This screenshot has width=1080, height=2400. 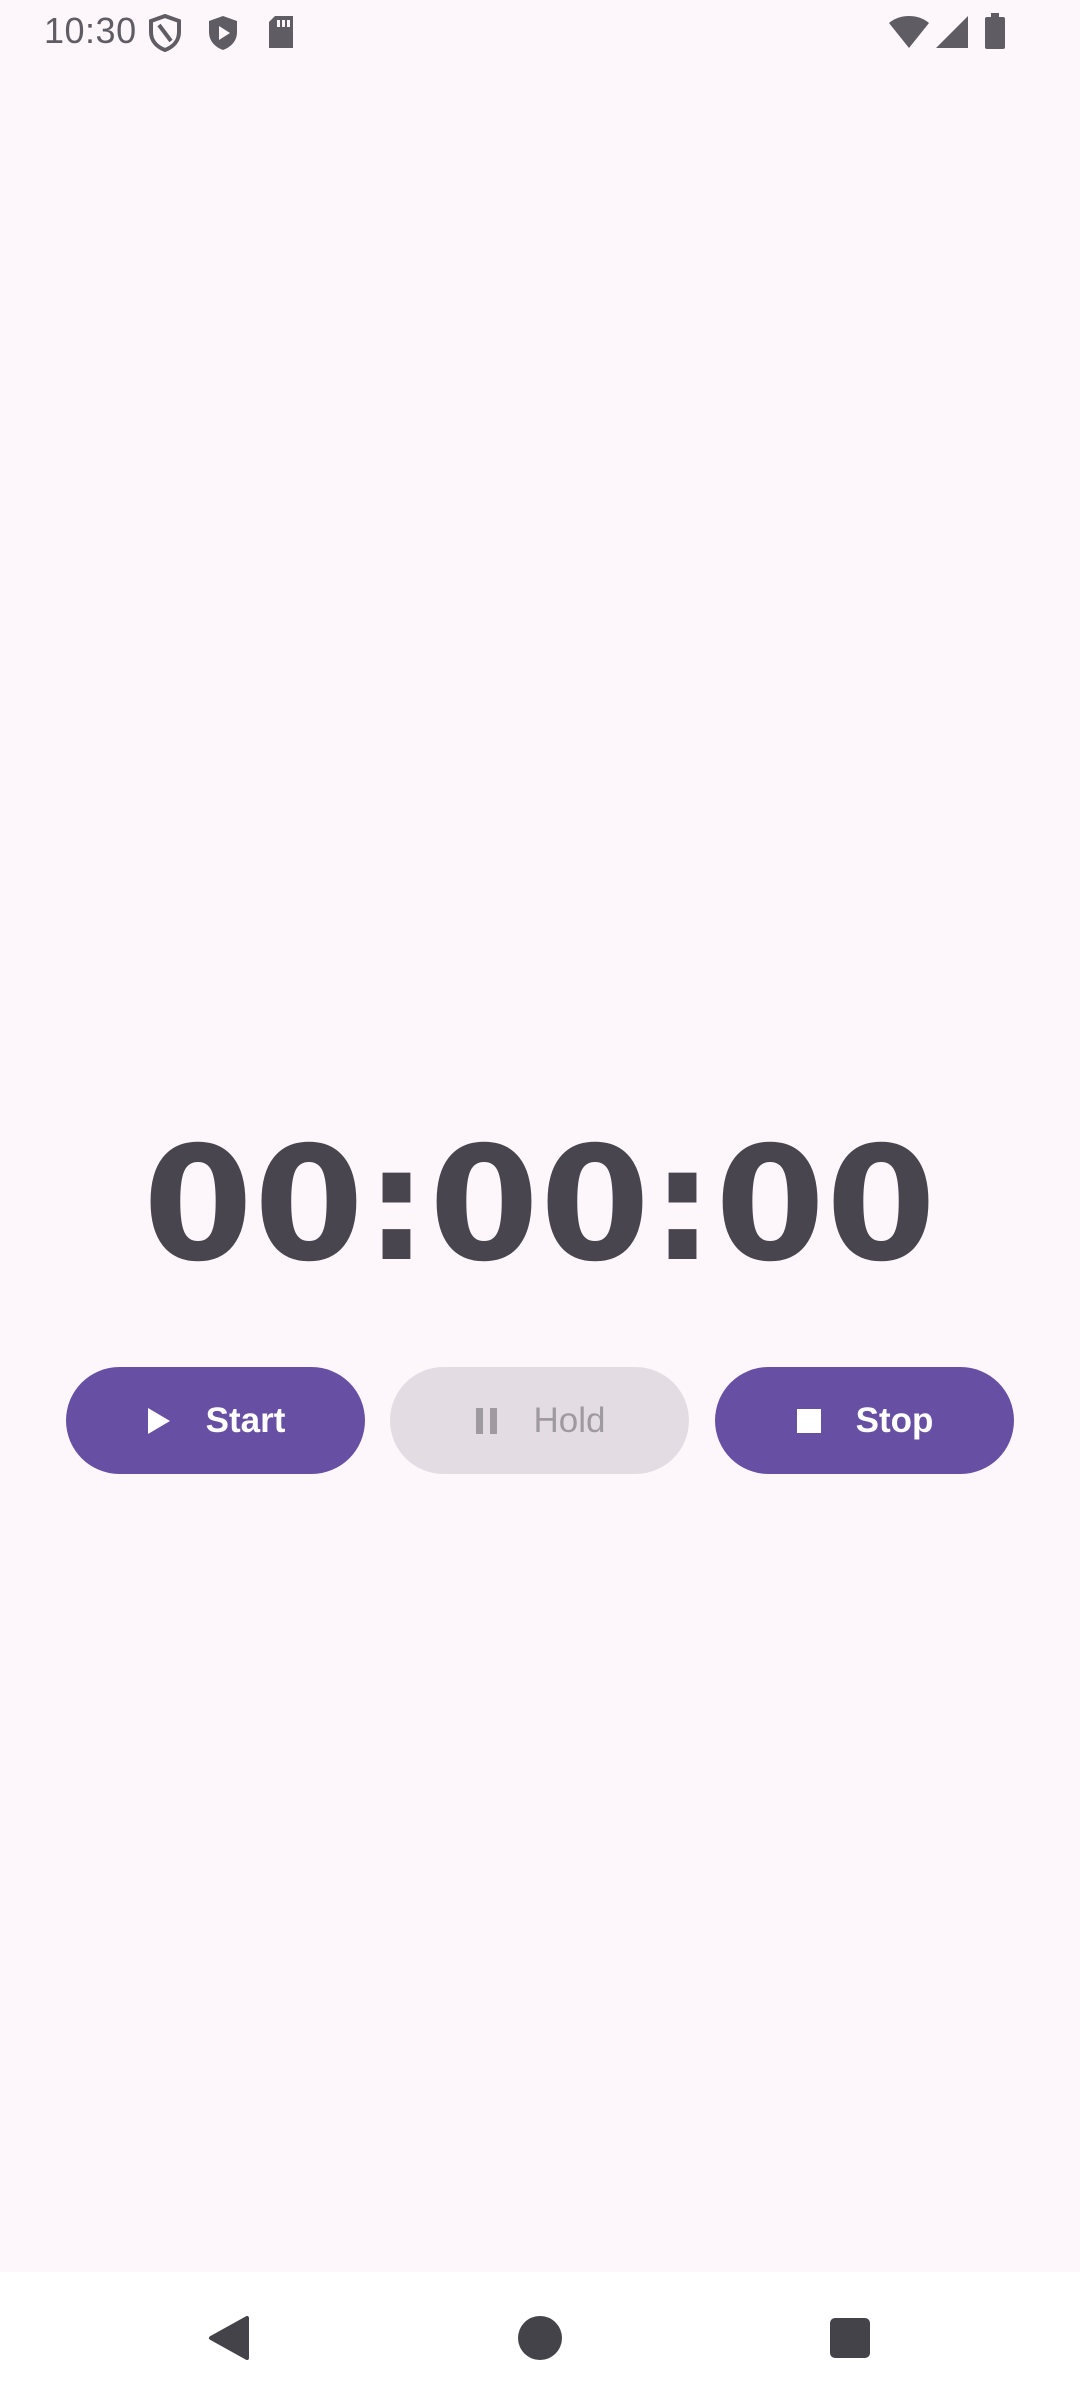 What do you see at coordinates (165, 35) in the screenshot?
I see `shield-outline-icon` at bounding box center [165, 35].